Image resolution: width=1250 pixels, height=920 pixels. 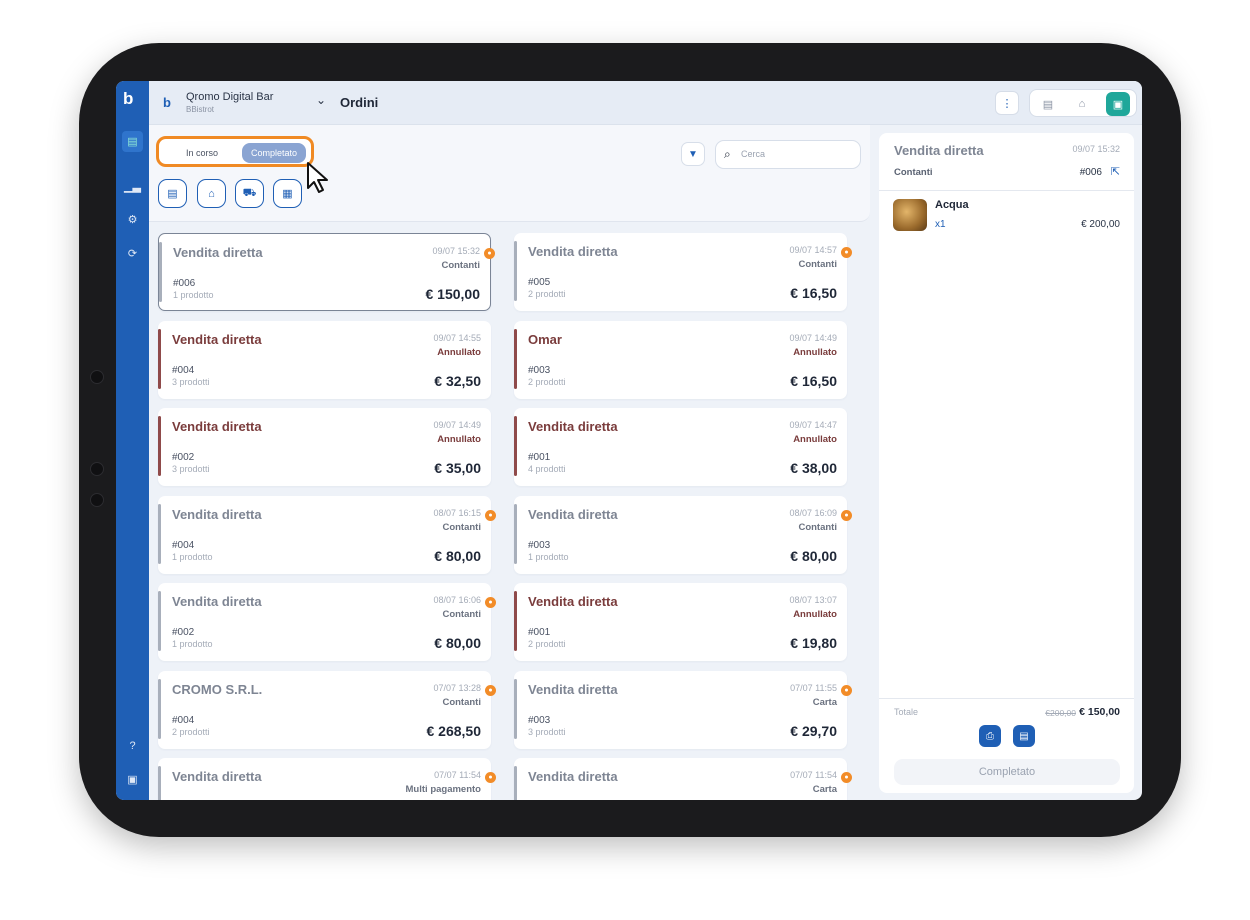 I want to click on sensor-dot, so click(x=97, y=500).